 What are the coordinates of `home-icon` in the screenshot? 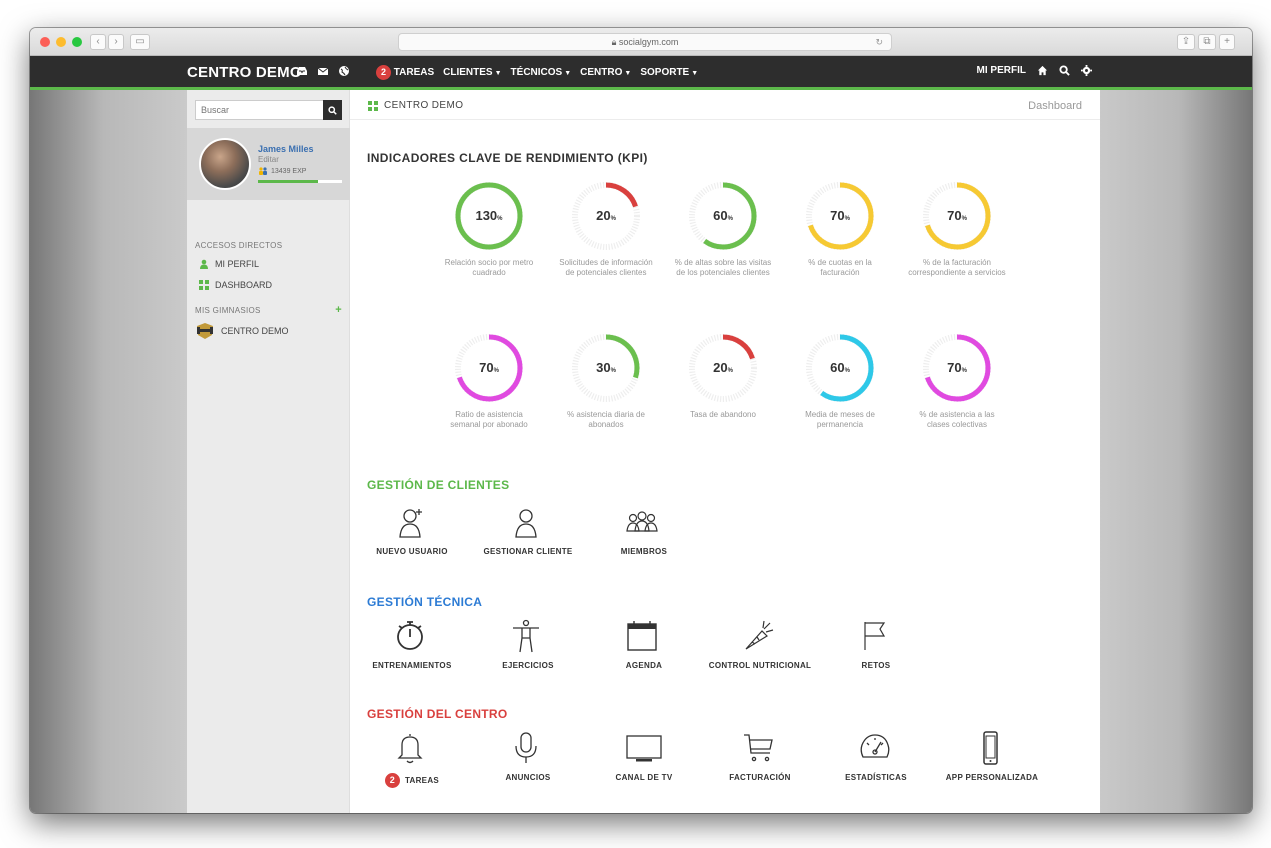 It's located at (1042, 70).